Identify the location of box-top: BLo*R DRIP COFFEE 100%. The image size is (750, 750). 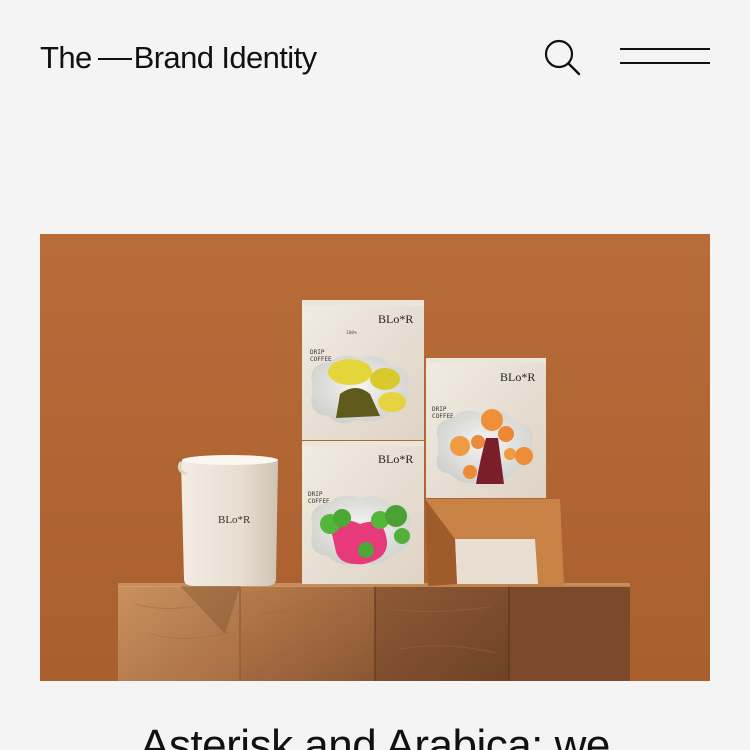
(363, 370).